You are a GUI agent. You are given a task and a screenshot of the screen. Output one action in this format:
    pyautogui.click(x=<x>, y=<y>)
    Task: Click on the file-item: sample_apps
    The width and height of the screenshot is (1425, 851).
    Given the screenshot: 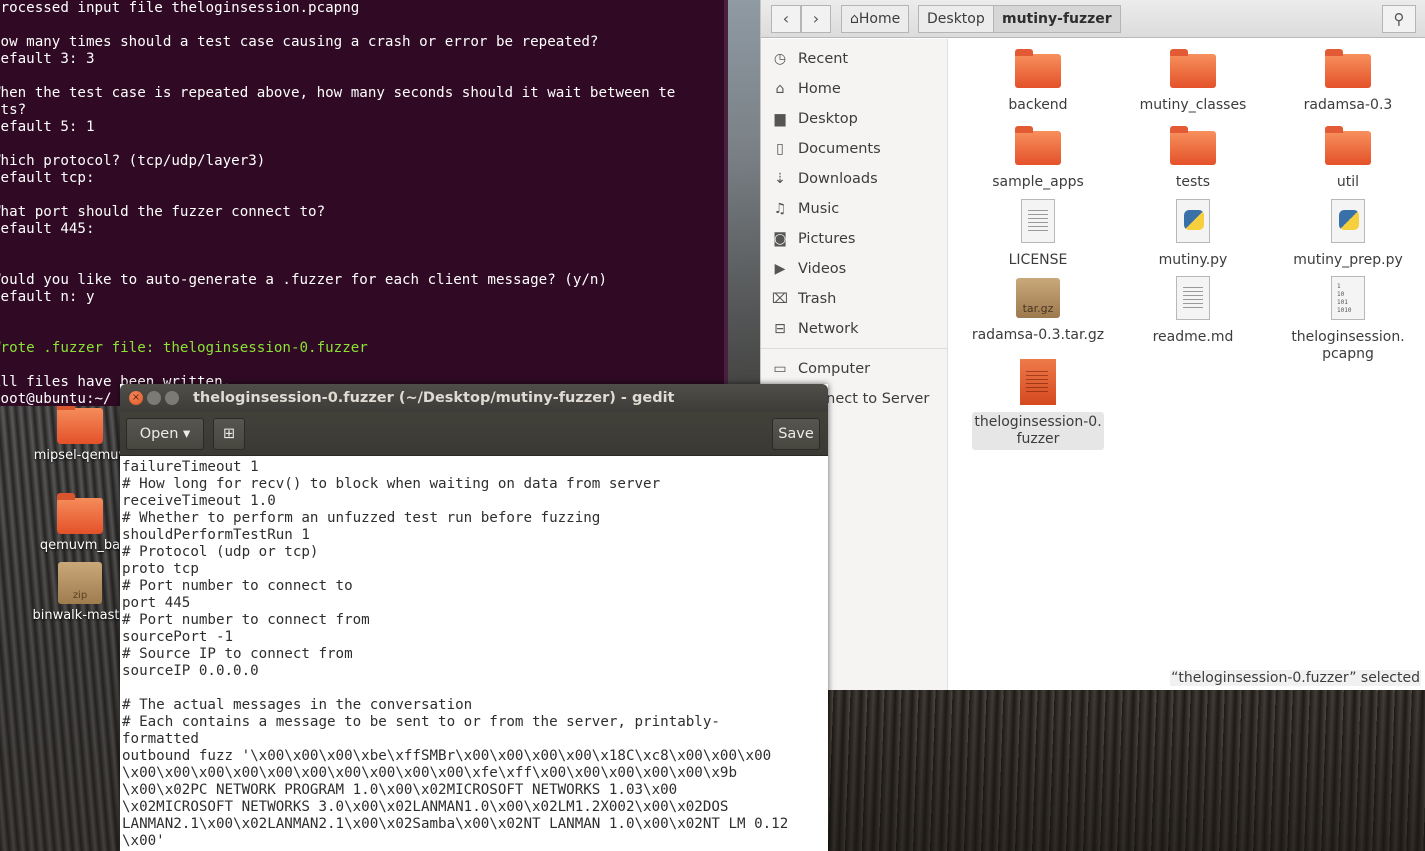 What is the action you would take?
    pyautogui.click(x=1038, y=153)
    